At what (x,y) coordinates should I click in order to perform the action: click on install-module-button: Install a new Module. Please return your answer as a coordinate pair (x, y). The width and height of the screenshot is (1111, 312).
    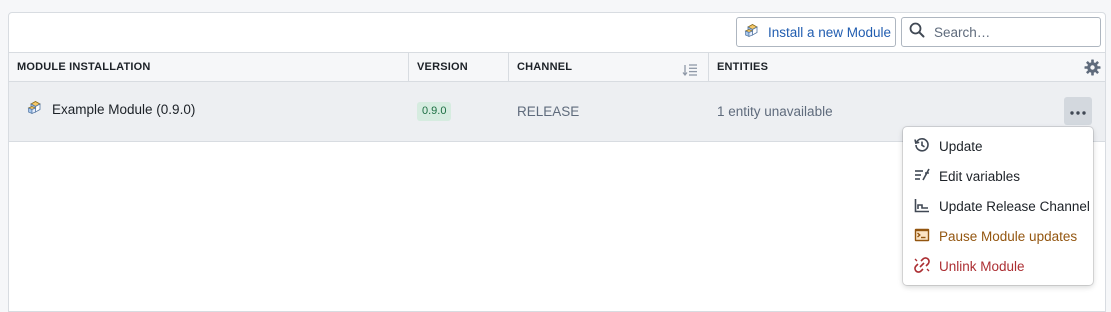
    Looking at the image, I should click on (816, 32).